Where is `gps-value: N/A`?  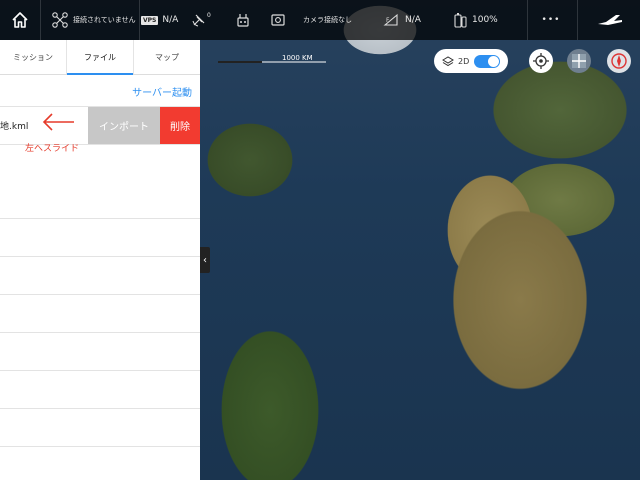 gps-value: N/A is located at coordinates (413, 20).